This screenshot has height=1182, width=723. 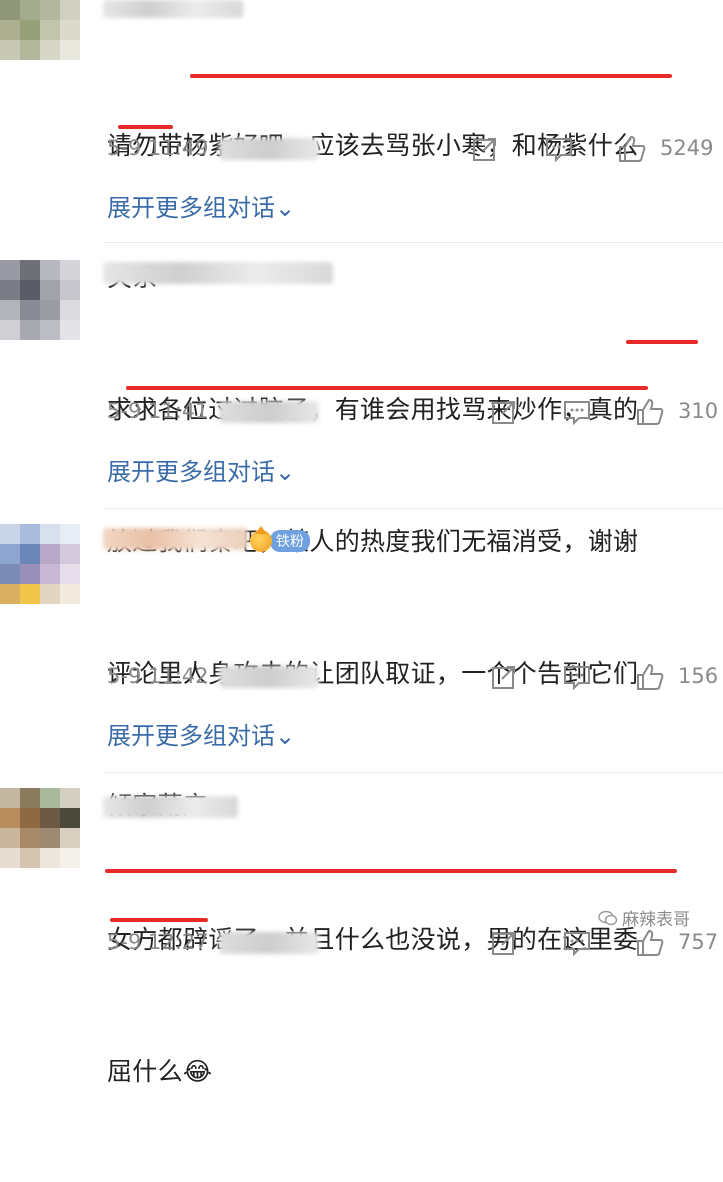 What do you see at coordinates (158, 676) in the screenshot?
I see `timestamp: 5-9 11:42` at bounding box center [158, 676].